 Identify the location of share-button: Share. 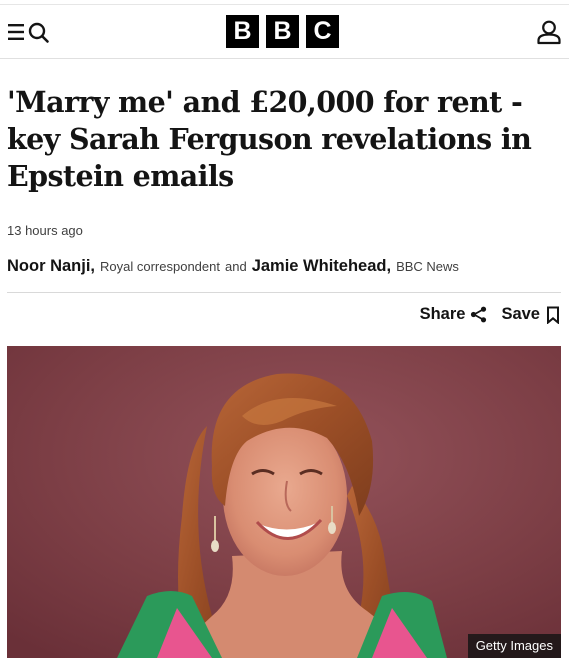
(454, 314).